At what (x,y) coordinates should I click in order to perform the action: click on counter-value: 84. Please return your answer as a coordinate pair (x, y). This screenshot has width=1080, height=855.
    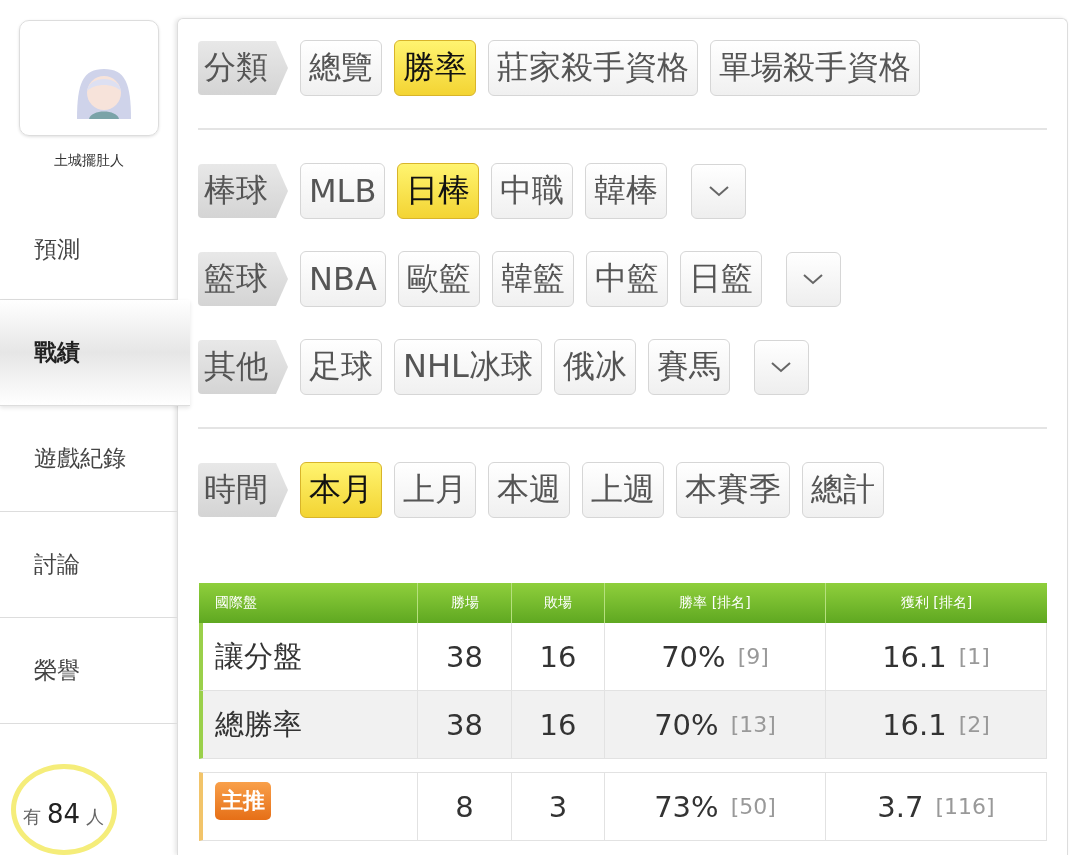
    Looking at the image, I should click on (63, 813).